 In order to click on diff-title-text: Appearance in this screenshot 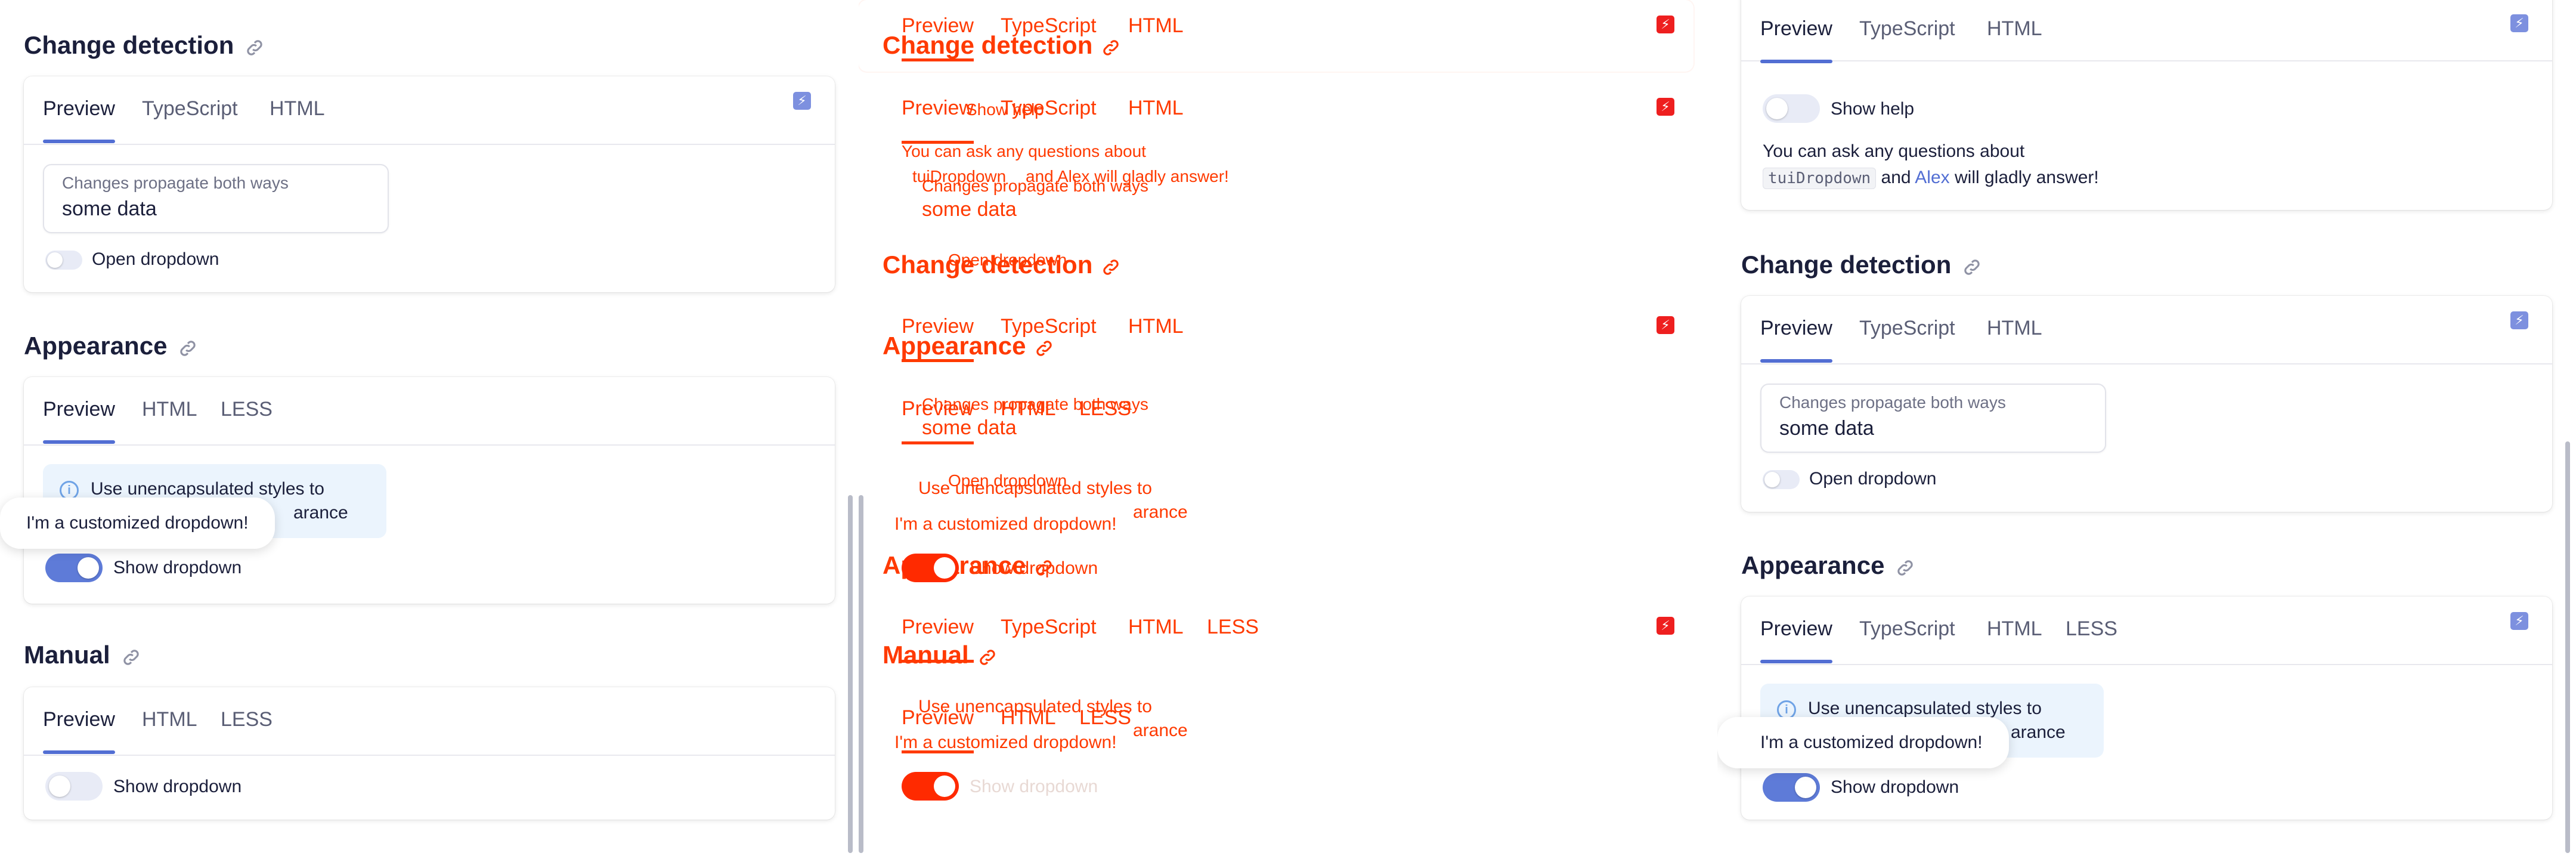, I will do `click(955, 346)`.